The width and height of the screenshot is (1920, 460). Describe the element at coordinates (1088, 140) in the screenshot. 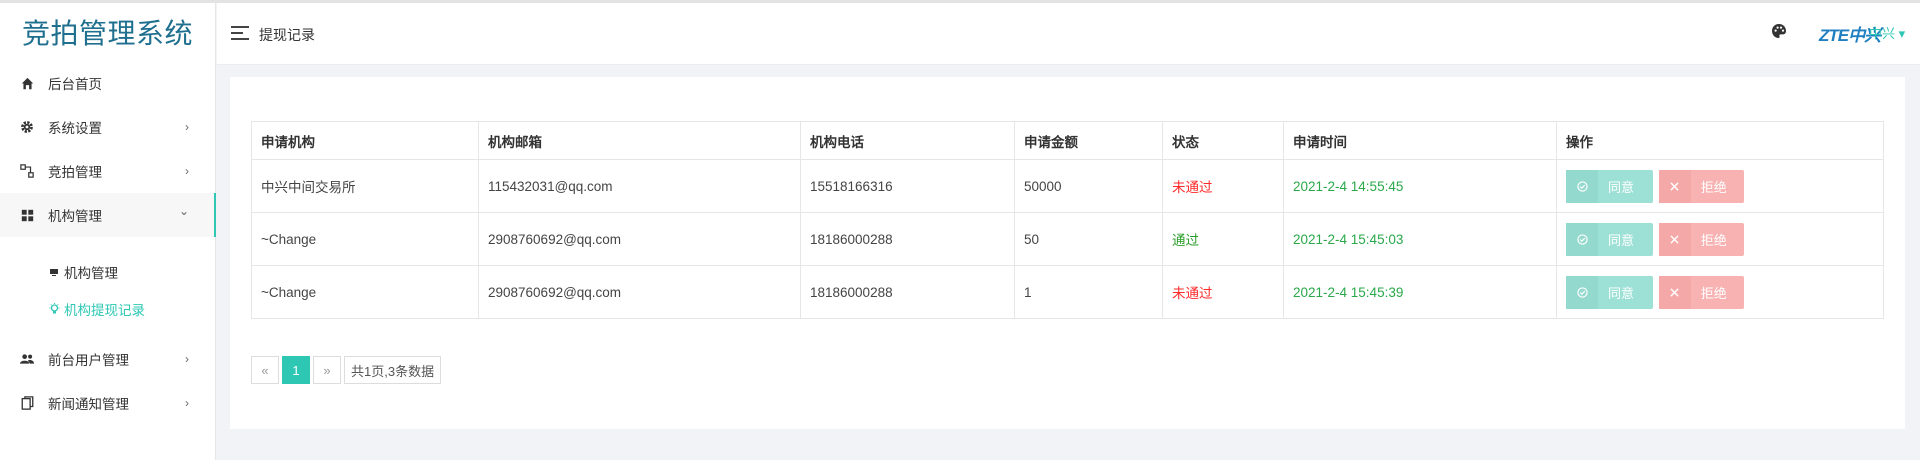

I see `column-header: 申请金额` at that location.